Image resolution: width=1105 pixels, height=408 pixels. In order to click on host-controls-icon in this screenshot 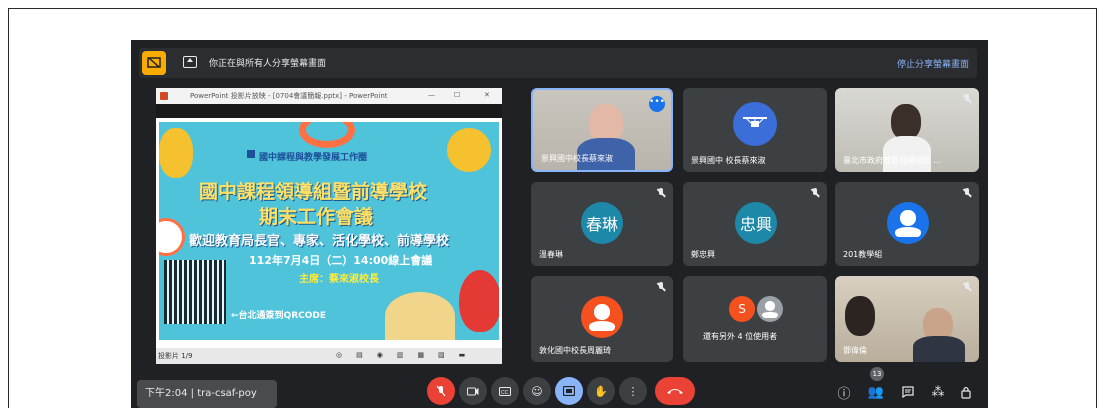, I will do `click(966, 392)`.